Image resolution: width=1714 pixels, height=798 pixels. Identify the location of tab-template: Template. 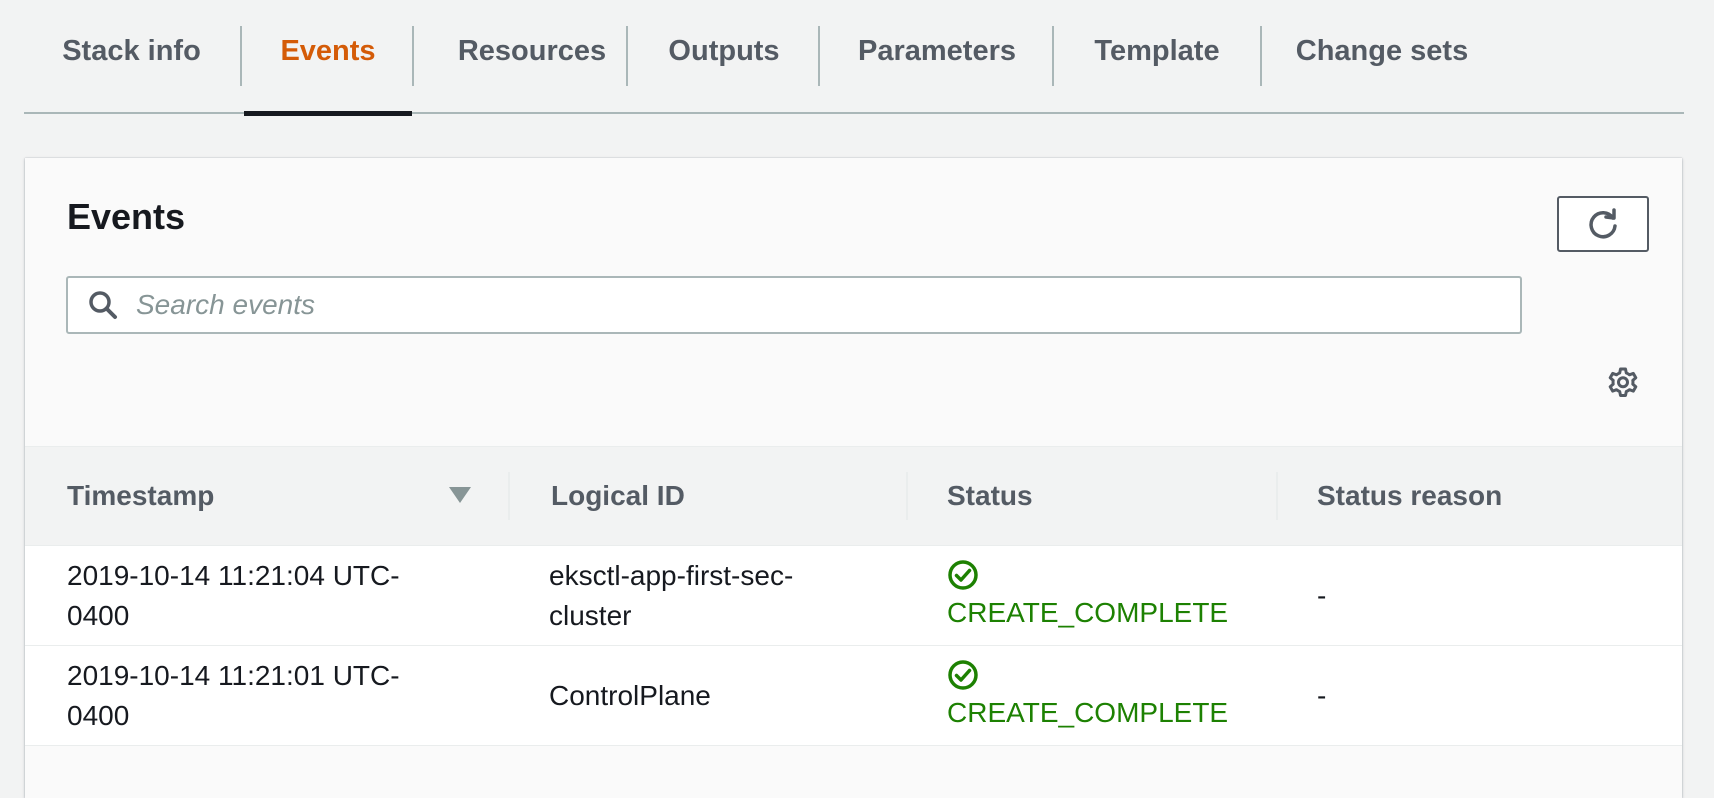
(1157, 57).